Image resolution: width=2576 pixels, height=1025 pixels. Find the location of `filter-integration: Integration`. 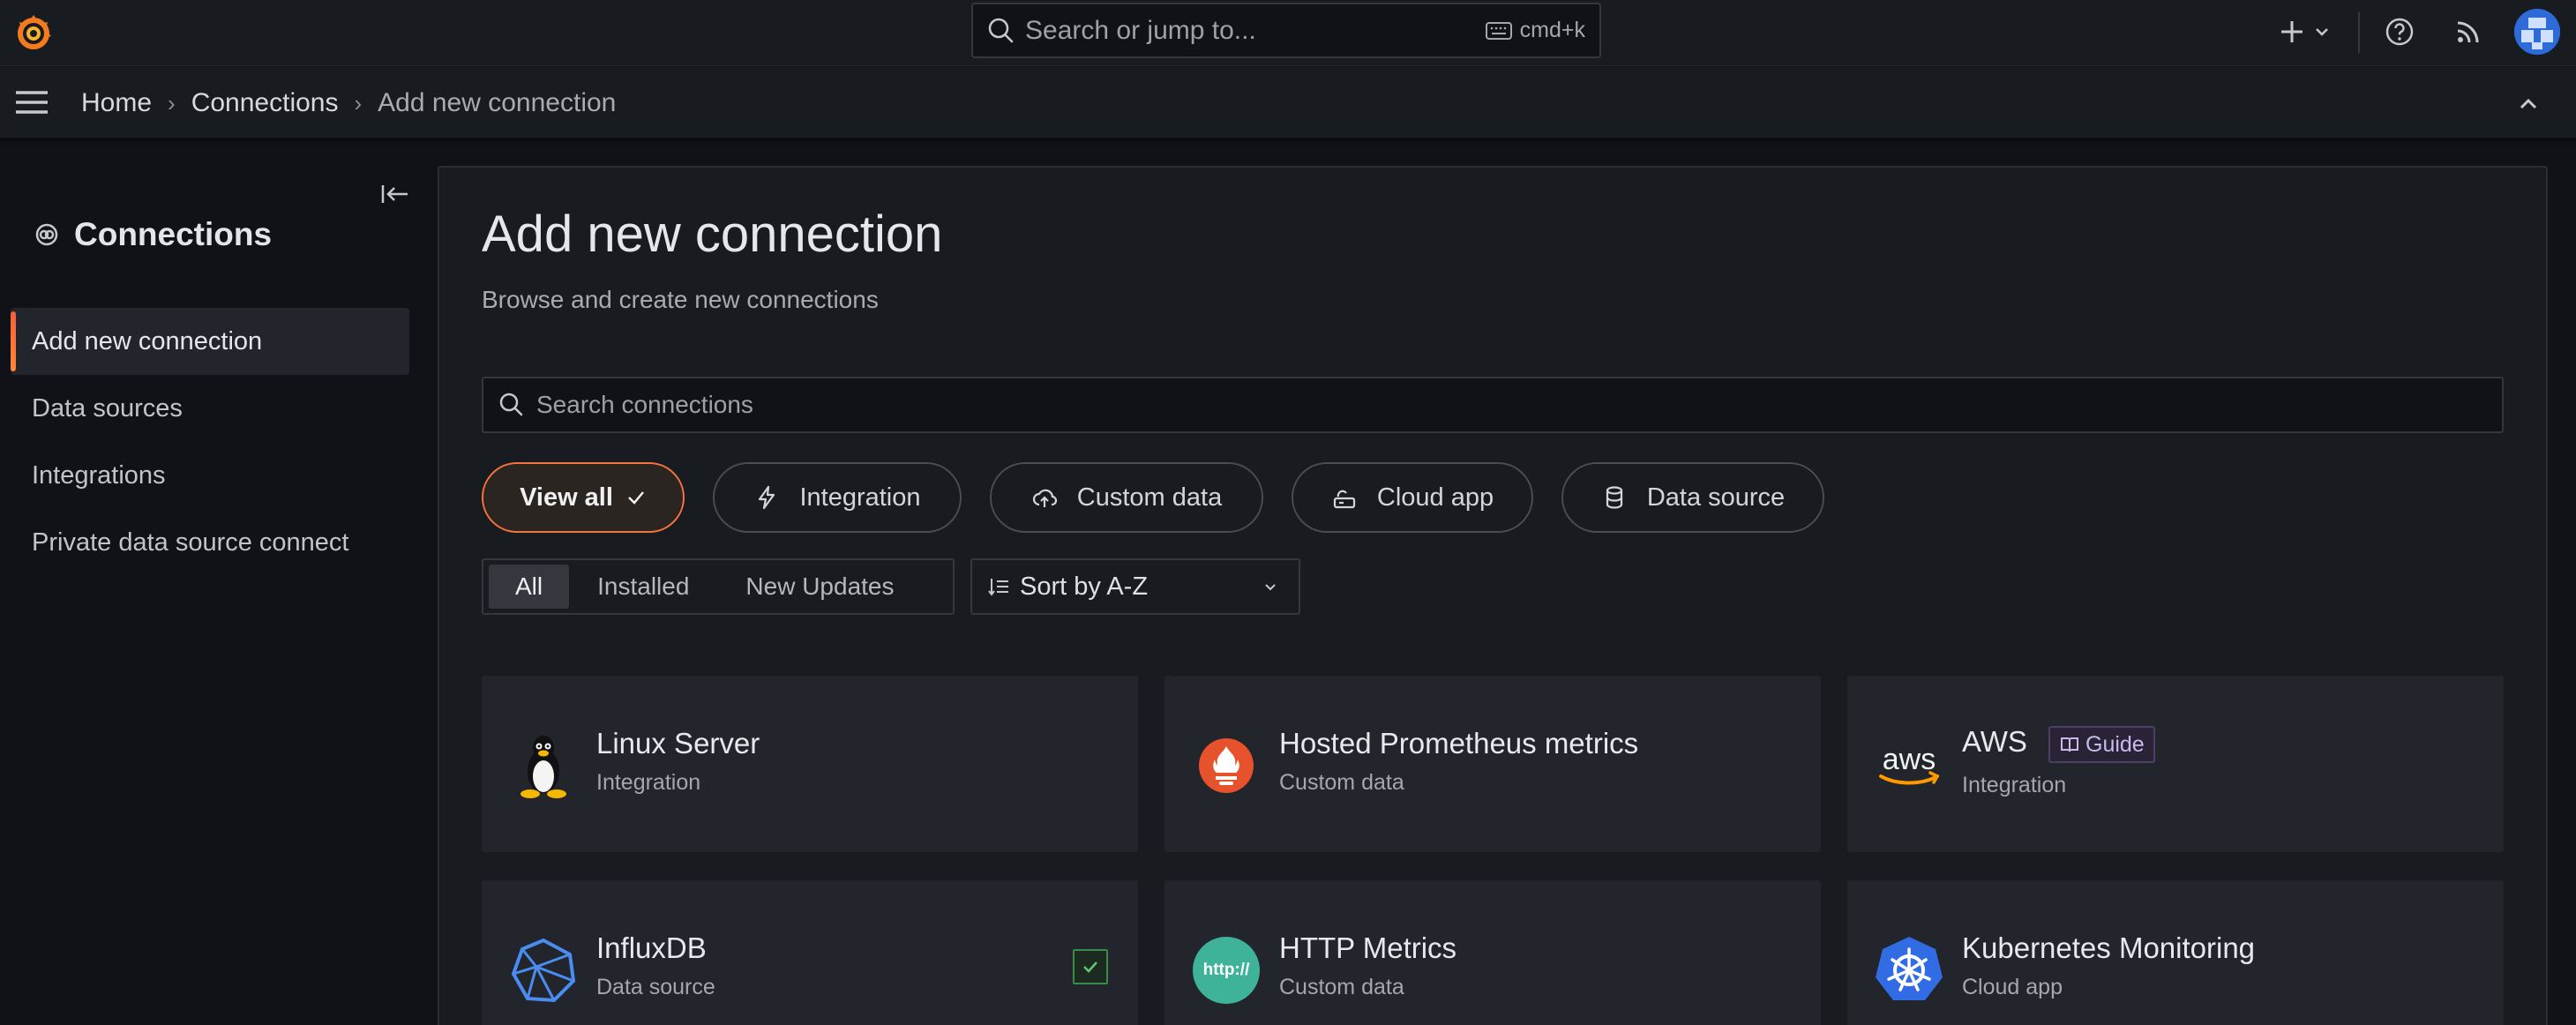

filter-integration: Integration is located at coordinates (838, 497).